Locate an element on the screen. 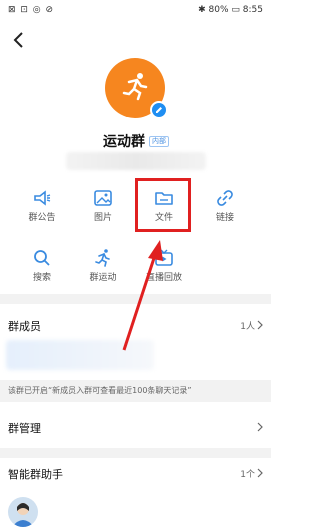  highlight-box is located at coordinates (163, 205).